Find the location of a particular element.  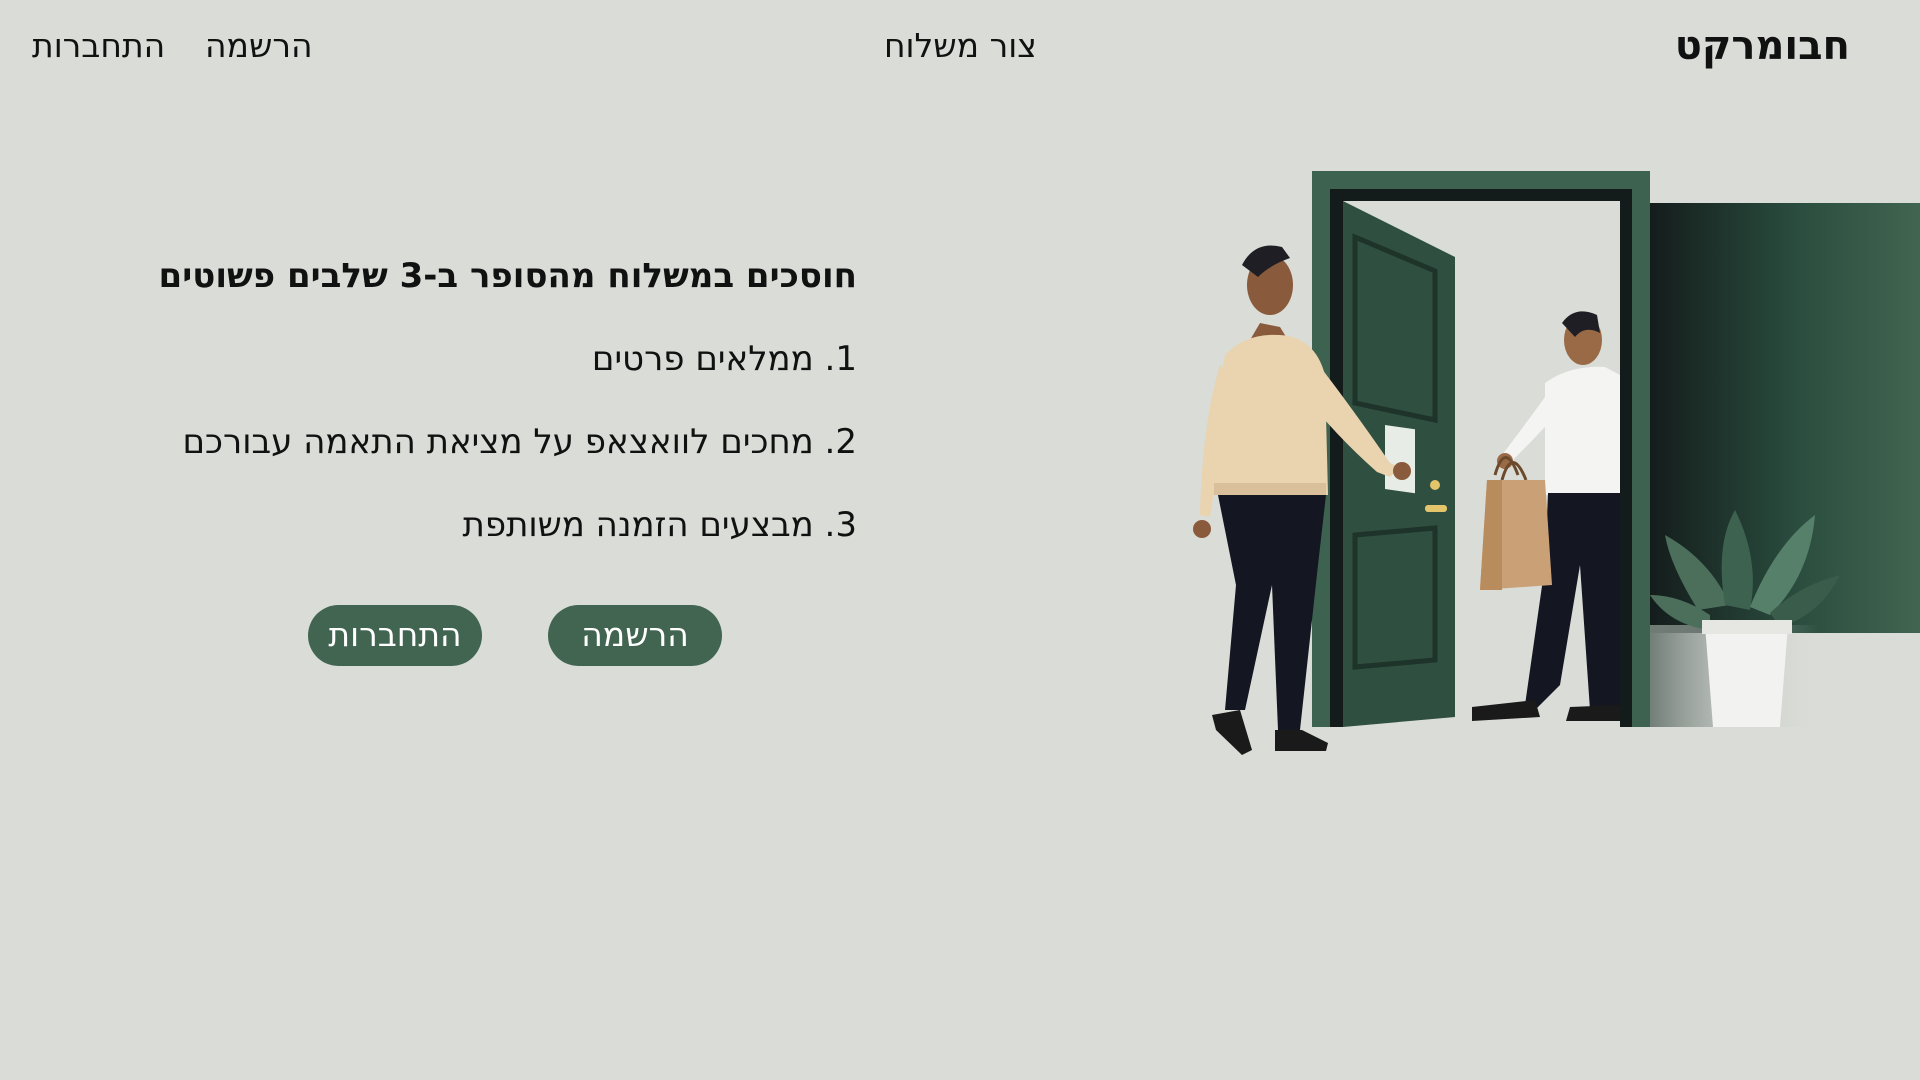

step-2: 2. מחכים לוואצאפ על מציאת התאמה עבורכם is located at coordinates (519, 442).